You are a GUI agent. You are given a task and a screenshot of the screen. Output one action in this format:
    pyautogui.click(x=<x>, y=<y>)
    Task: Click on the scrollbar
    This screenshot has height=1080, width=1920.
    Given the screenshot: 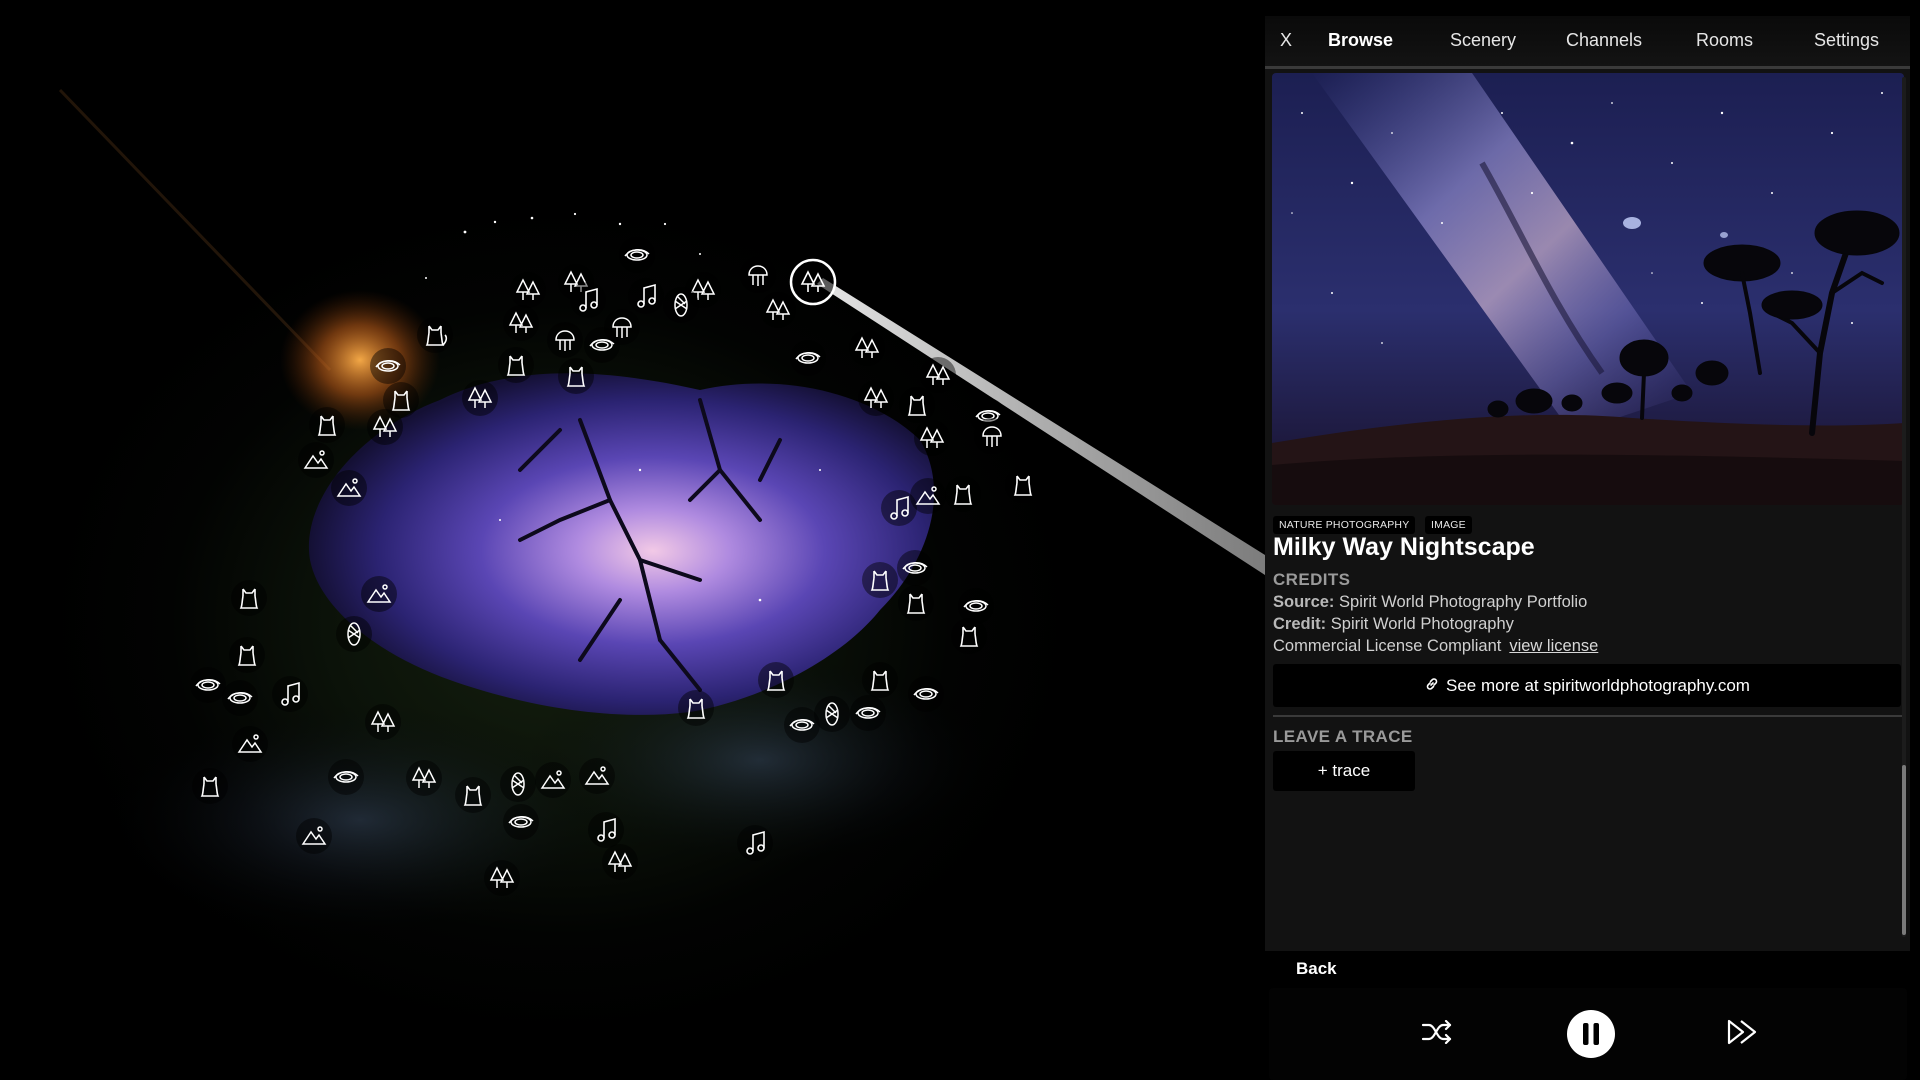 What is the action you would take?
    pyautogui.click(x=1904, y=507)
    